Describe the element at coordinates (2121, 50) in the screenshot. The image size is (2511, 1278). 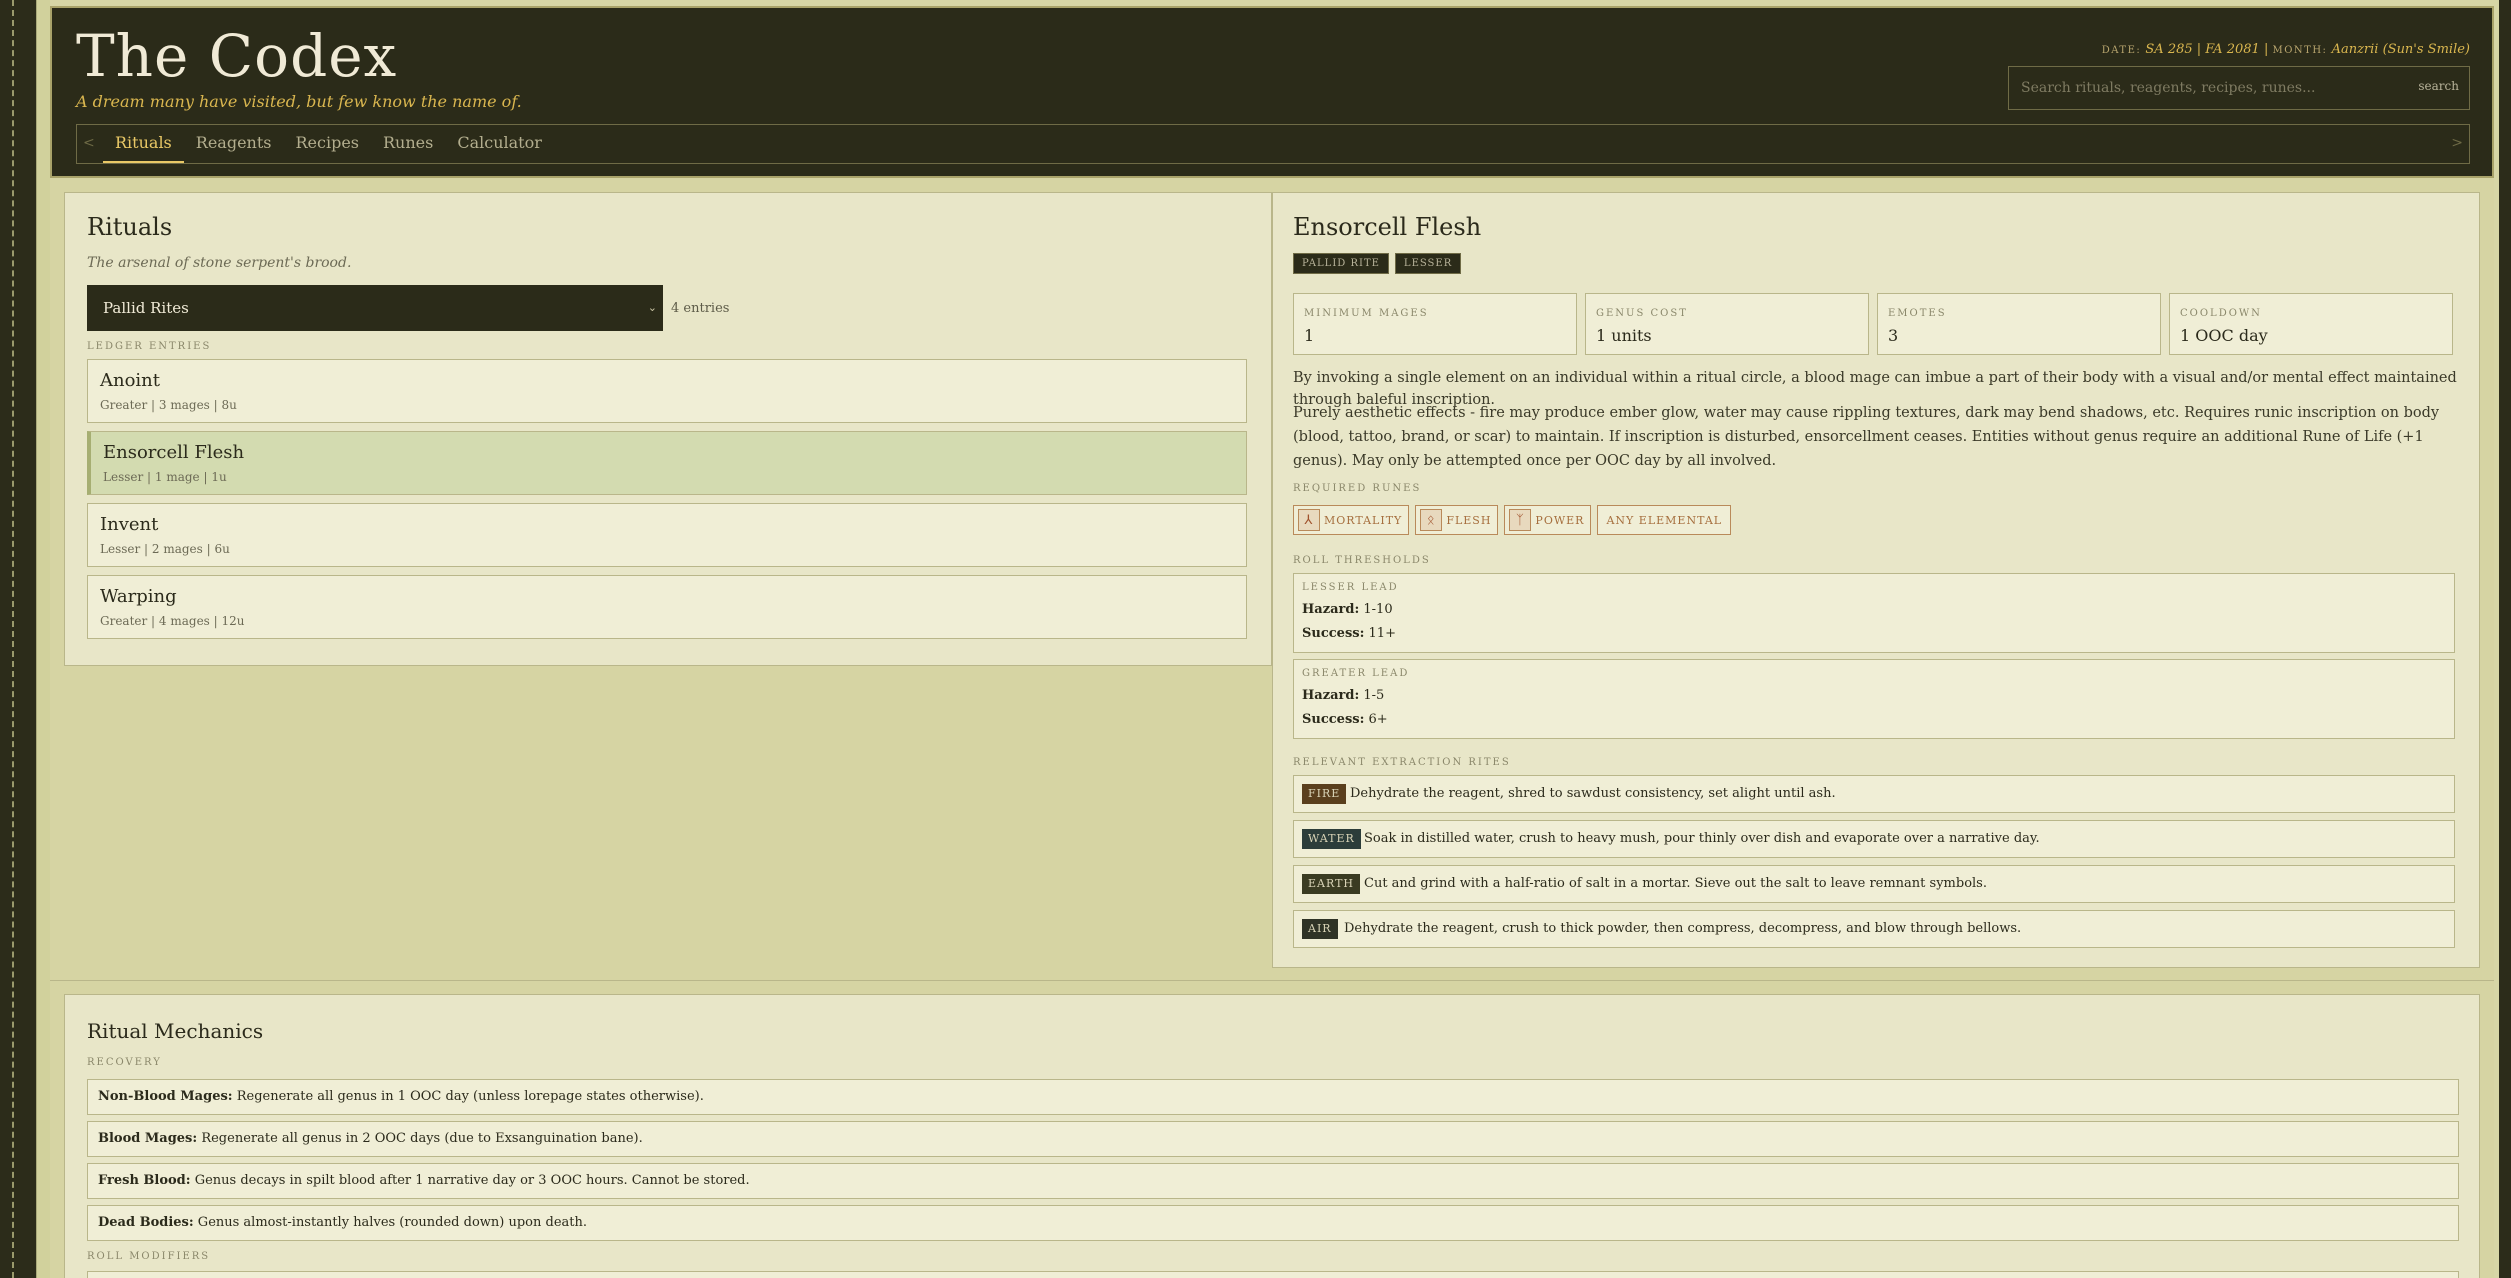
I see `date-label: DATE:` at that location.